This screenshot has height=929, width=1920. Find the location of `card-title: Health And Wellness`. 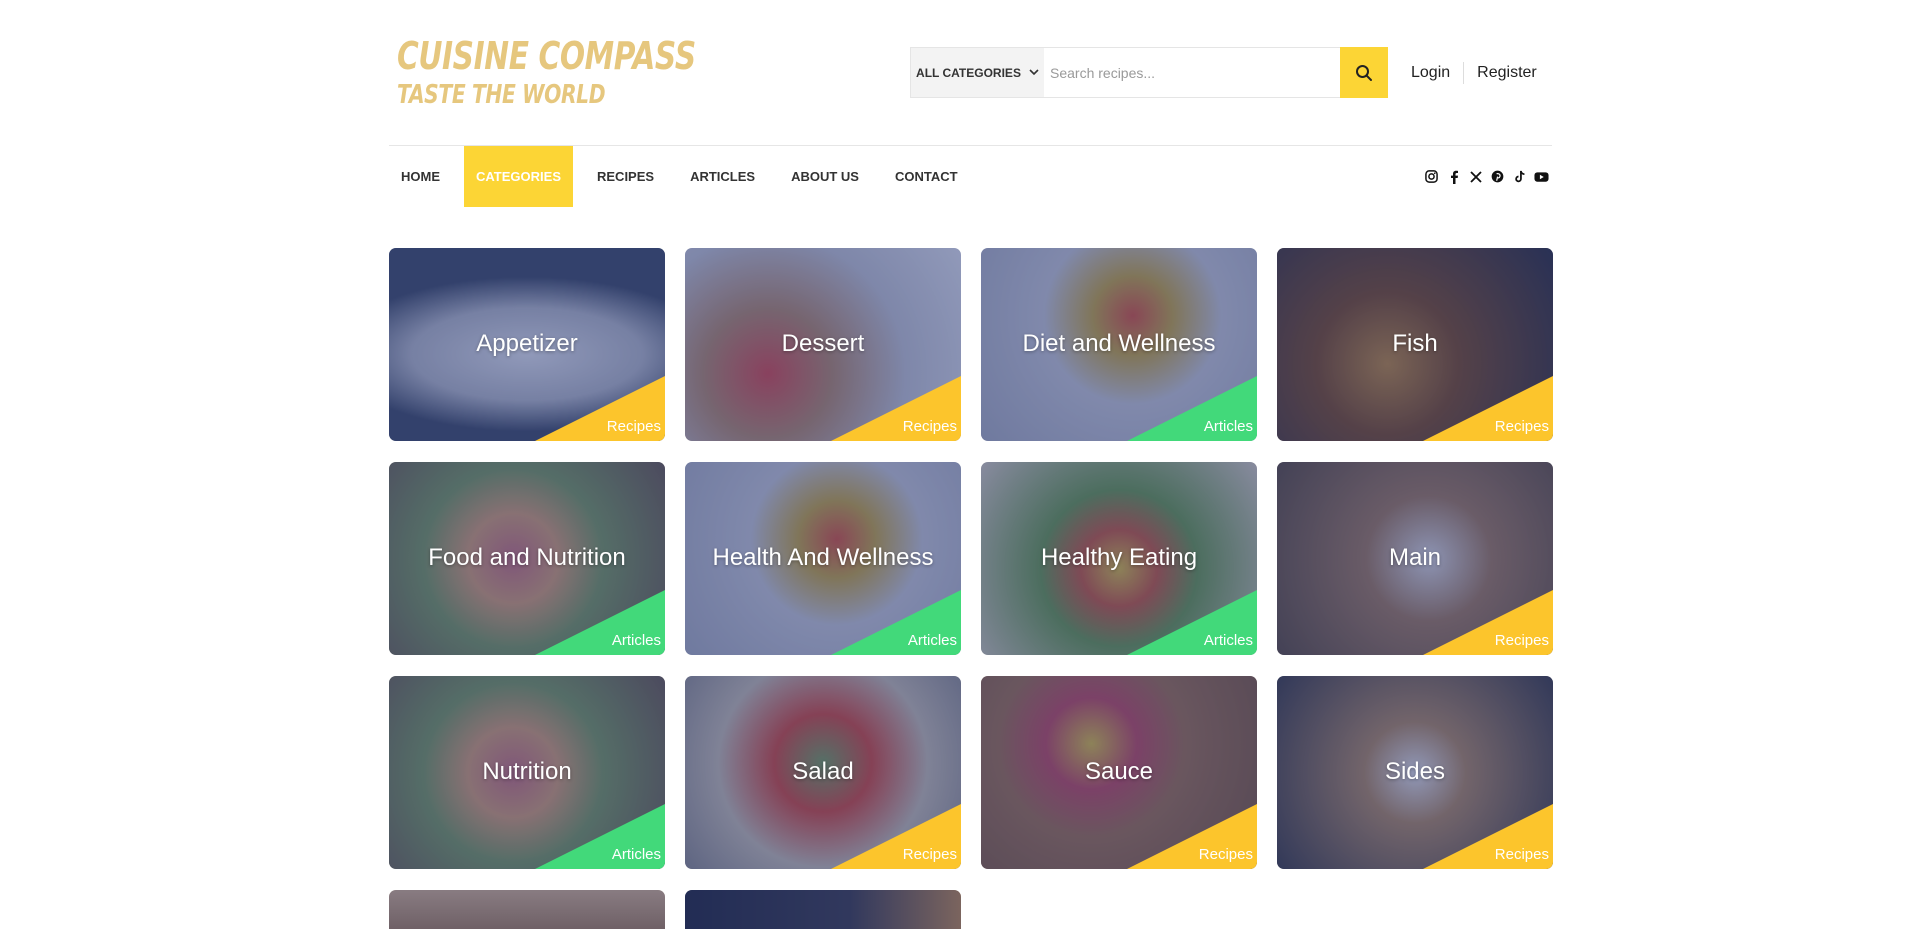

card-title: Health And Wellness is located at coordinates (823, 557).